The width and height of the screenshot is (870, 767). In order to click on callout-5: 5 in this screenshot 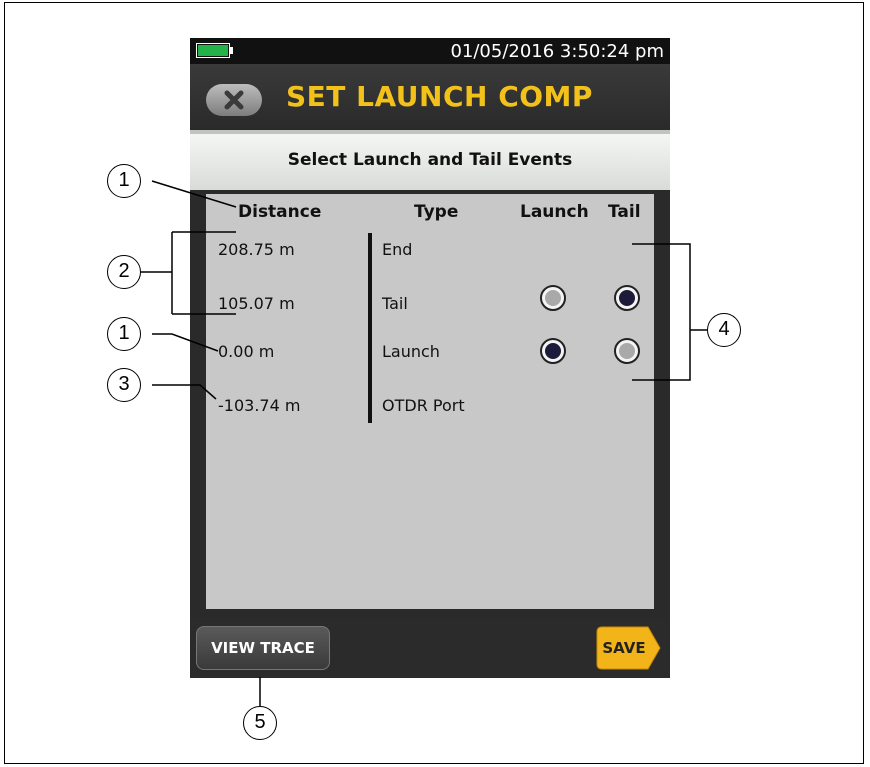, I will do `click(260, 723)`.